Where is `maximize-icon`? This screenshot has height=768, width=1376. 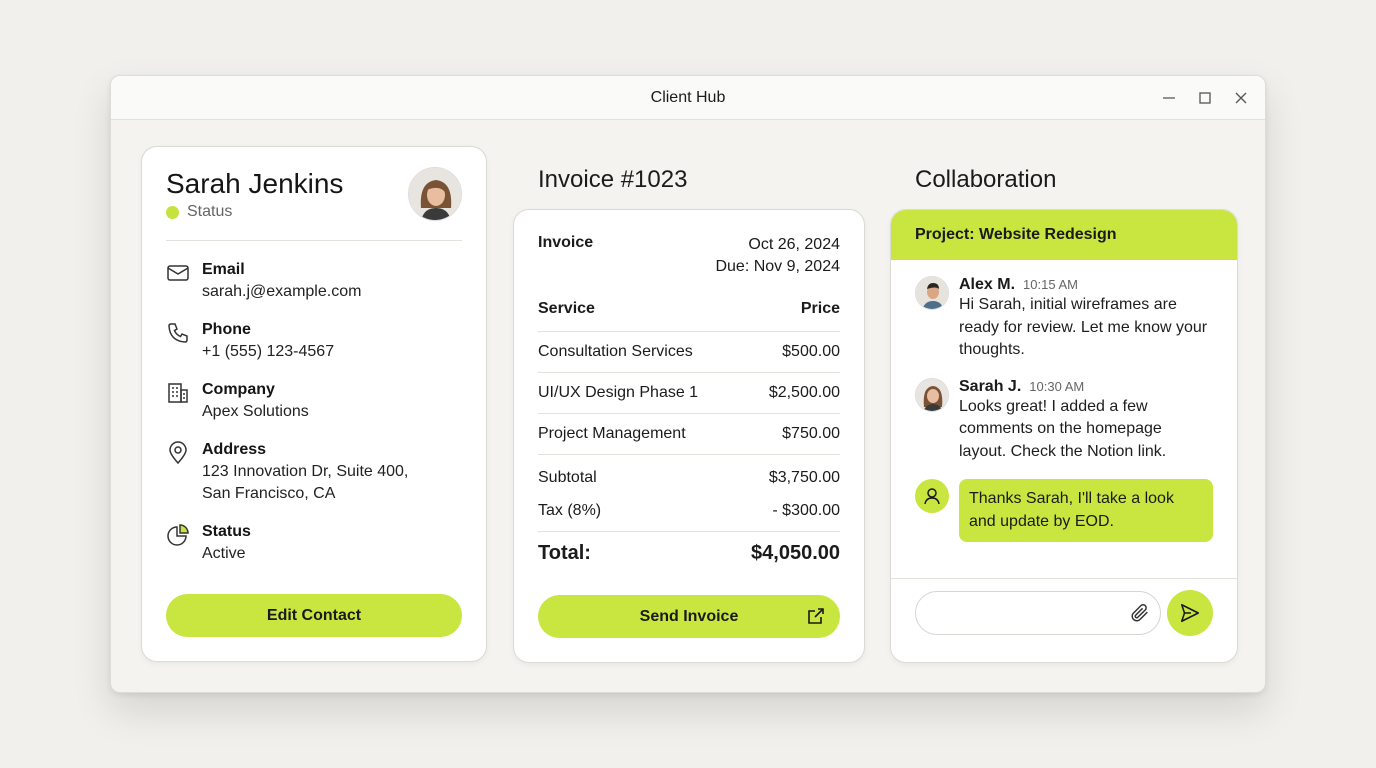 maximize-icon is located at coordinates (1205, 98).